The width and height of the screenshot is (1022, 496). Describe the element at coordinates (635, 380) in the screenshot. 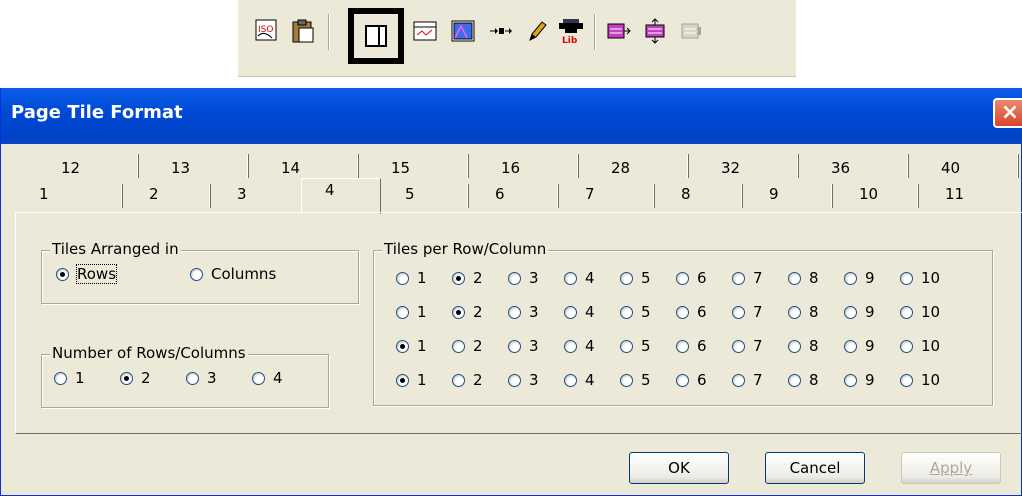

I see `radio-tiles-row4-5: 5` at that location.